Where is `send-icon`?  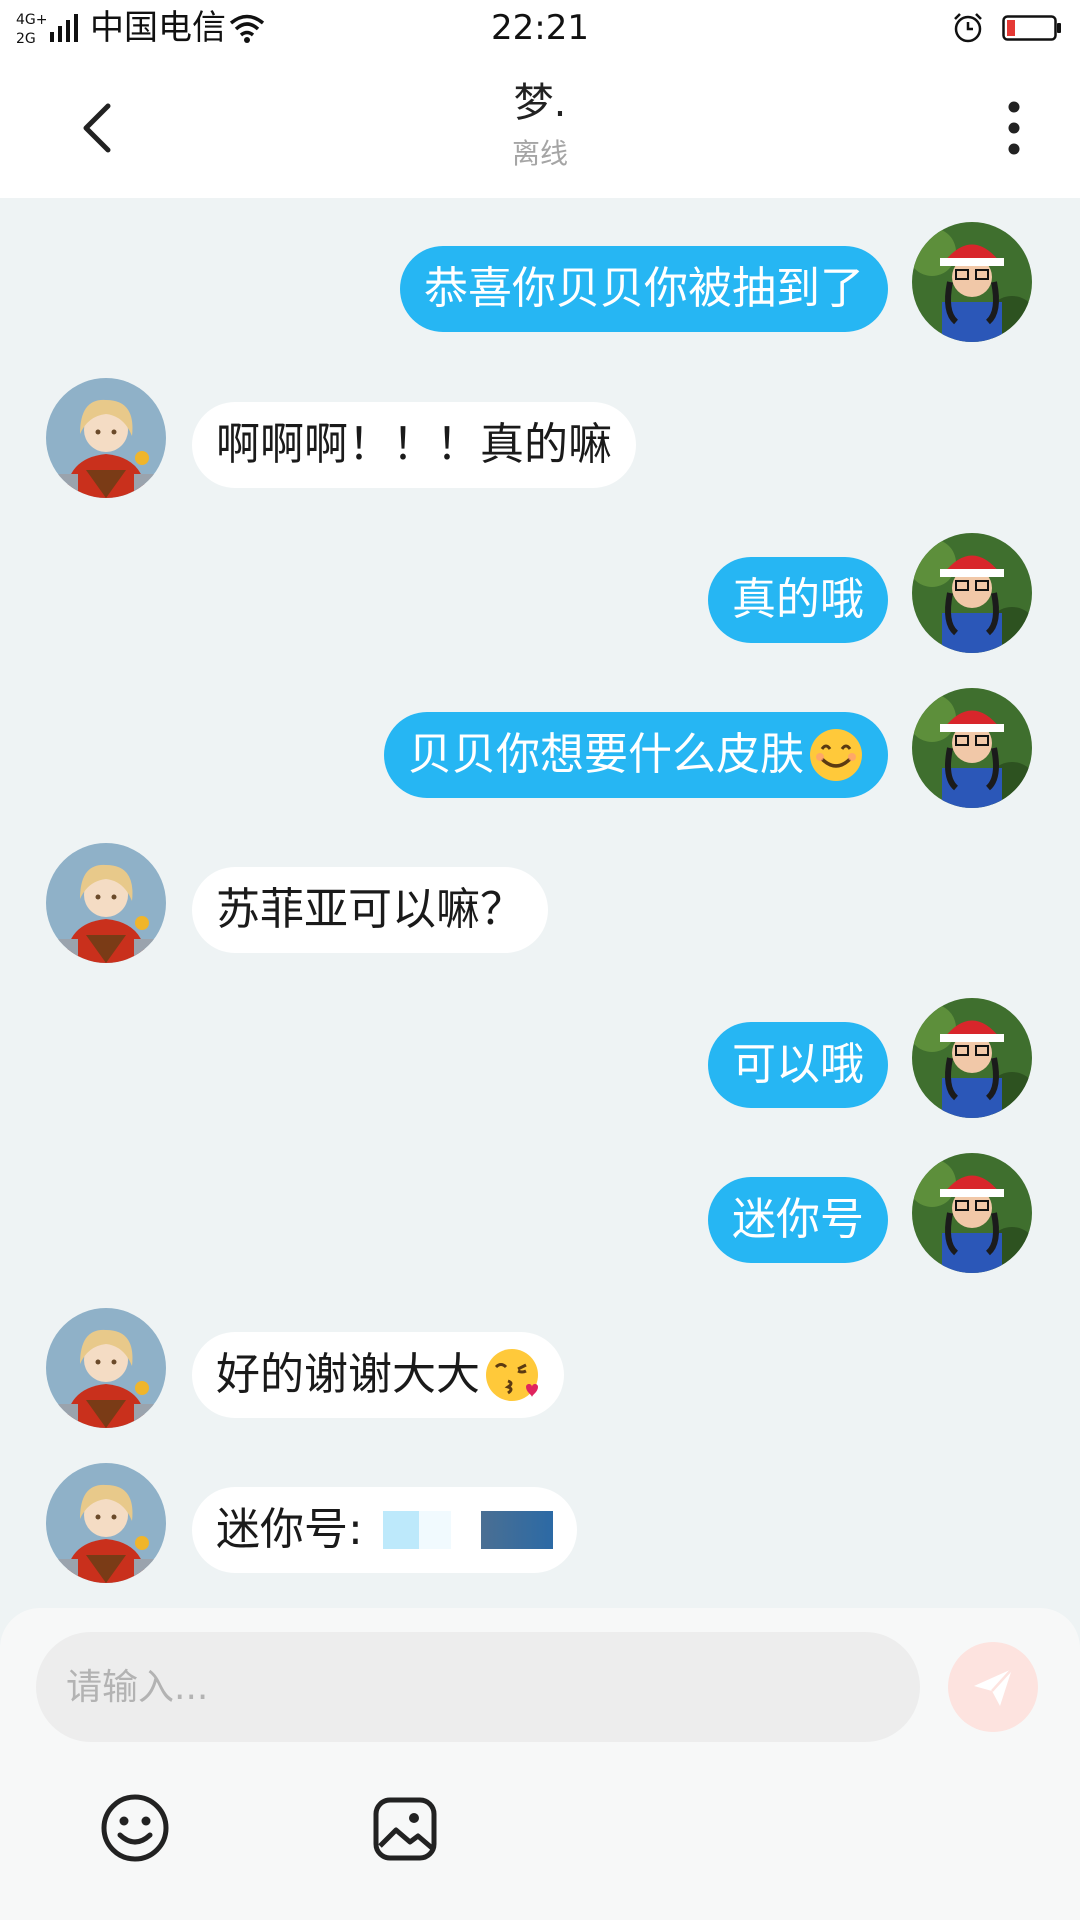
send-icon is located at coordinates (993, 1687).